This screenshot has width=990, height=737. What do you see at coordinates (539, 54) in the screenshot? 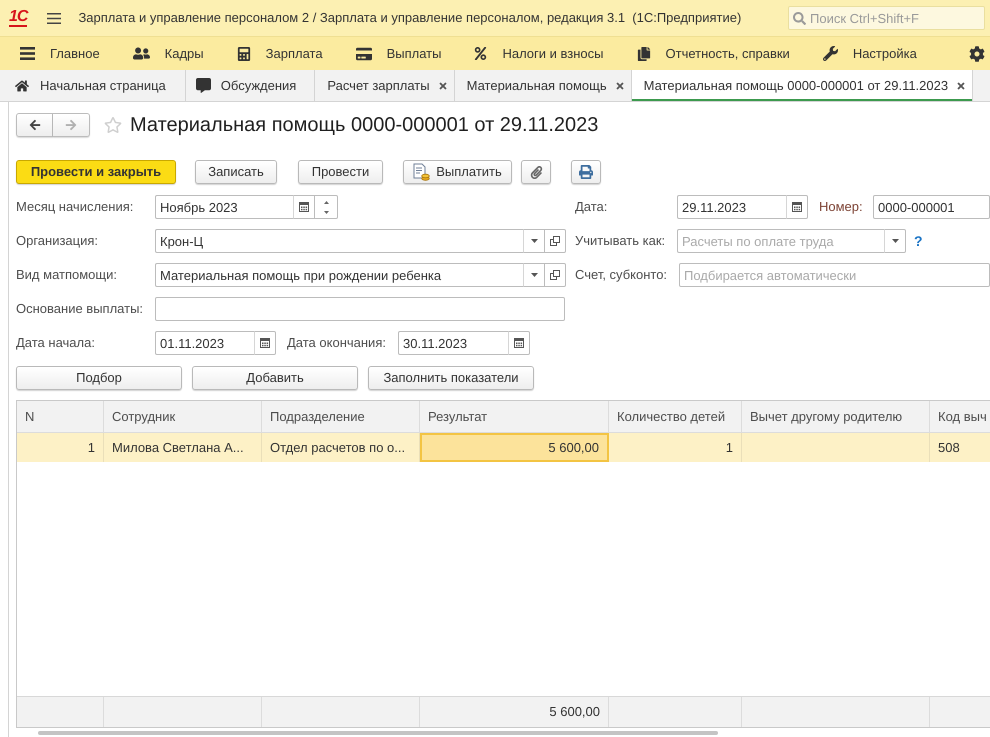
I see `section-button: Налоги и взносы` at bounding box center [539, 54].